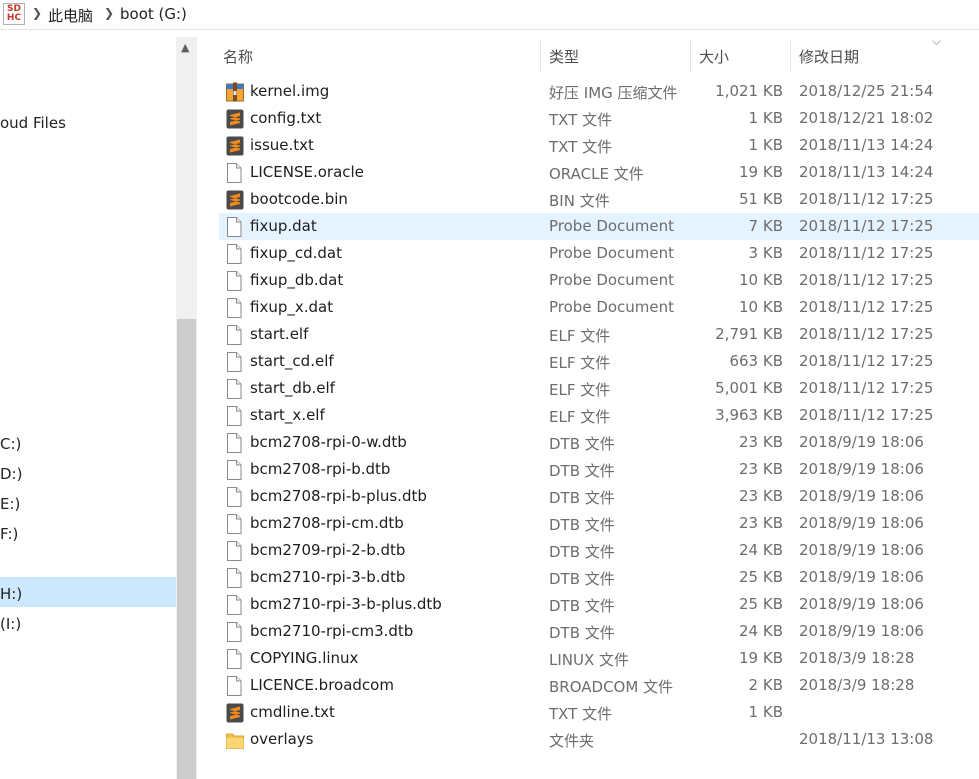  I want to click on scroll-up-icon: ▲, so click(185, 47).